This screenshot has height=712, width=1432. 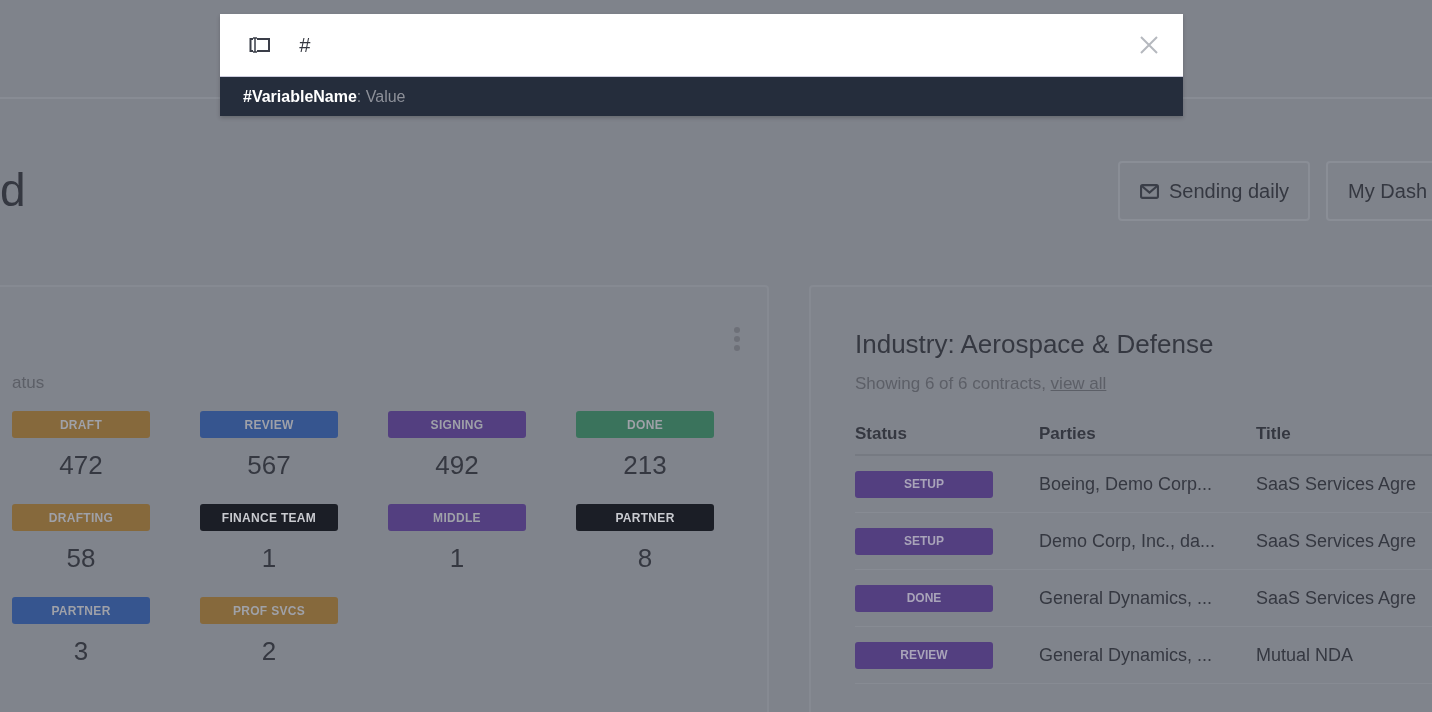 What do you see at coordinates (457, 465) in the screenshot?
I see `tile-count: 492` at bounding box center [457, 465].